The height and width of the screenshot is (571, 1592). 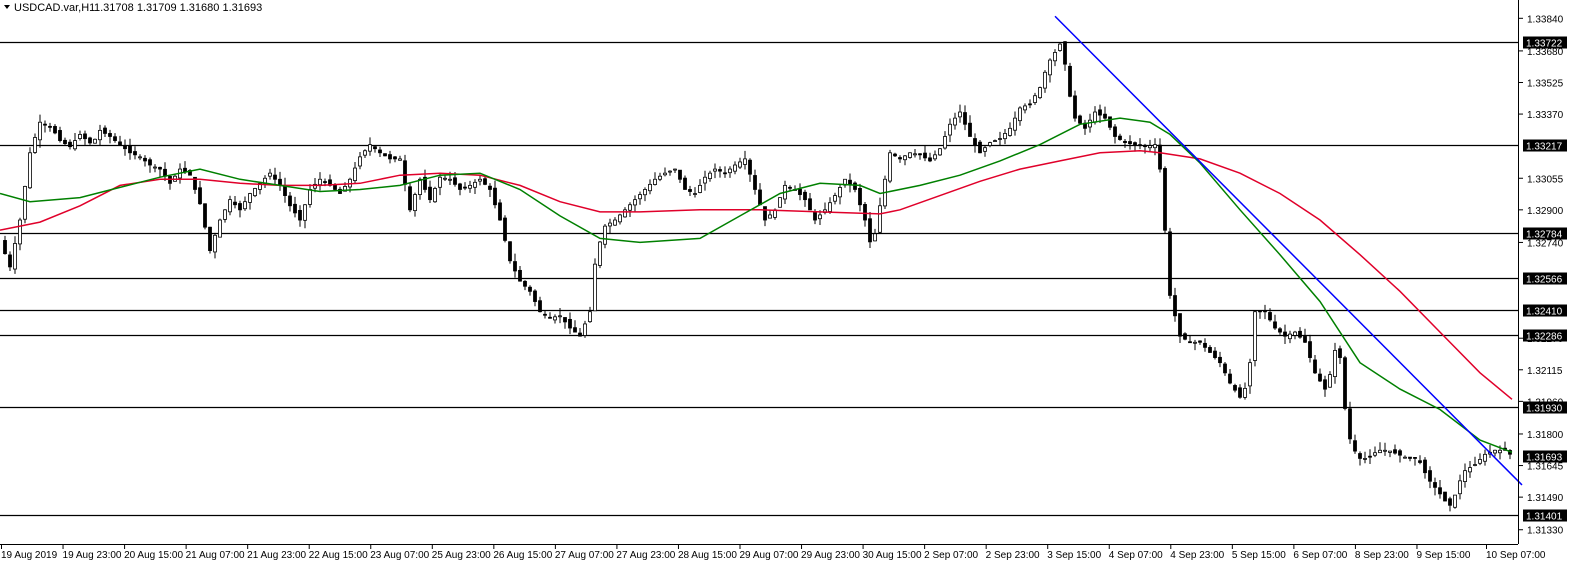 I want to click on collapse-triangle-icon, so click(x=7, y=7).